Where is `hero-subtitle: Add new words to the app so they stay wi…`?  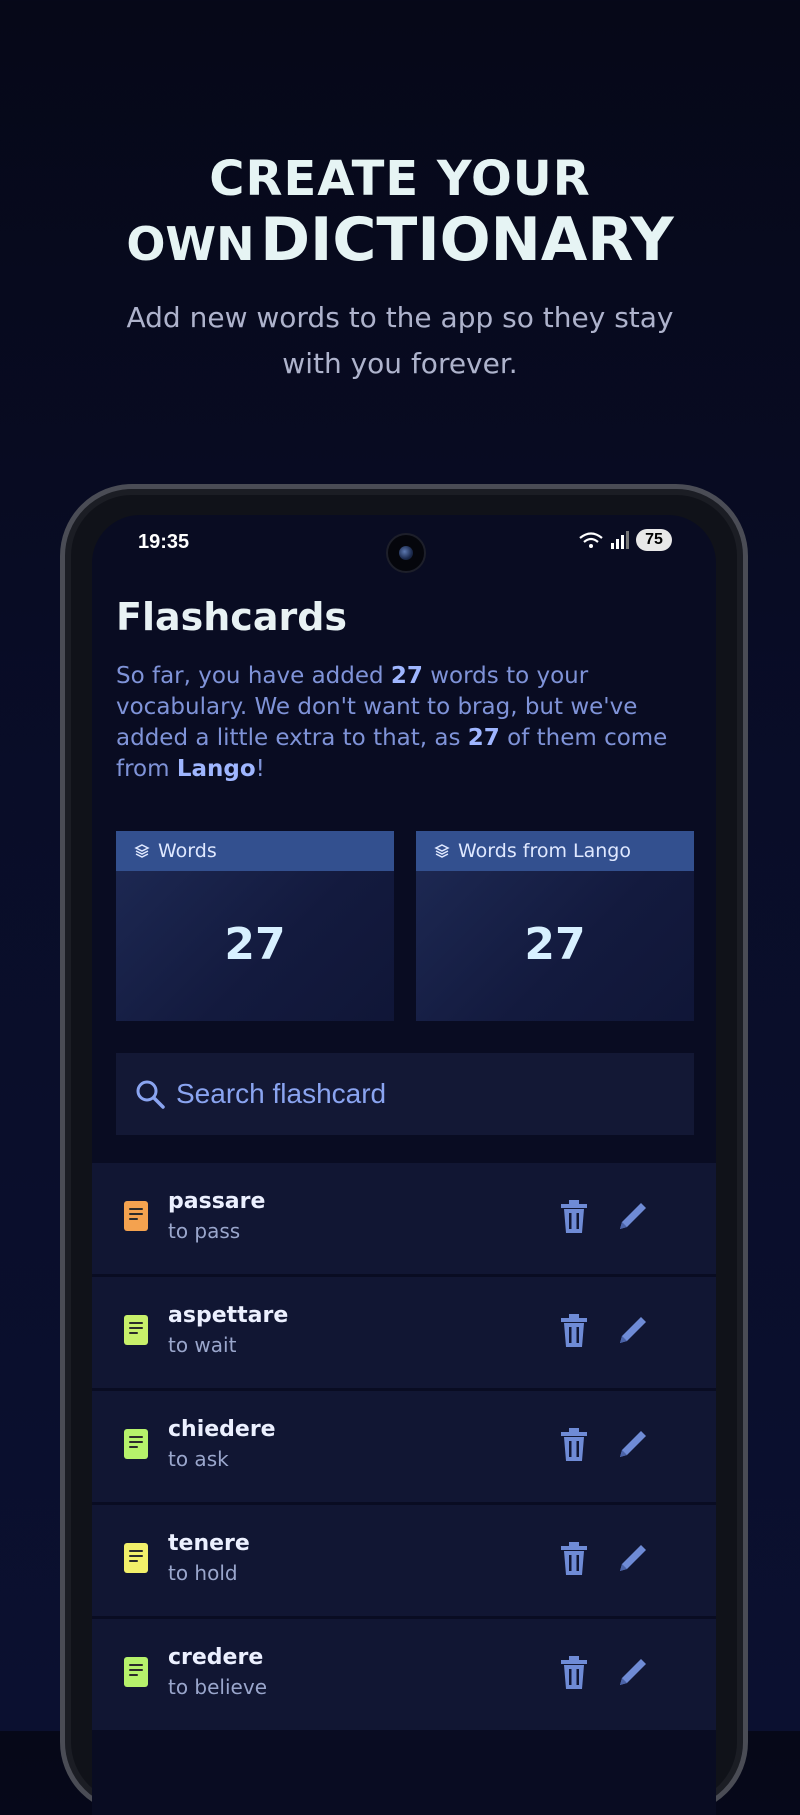
hero-subtitle: Add new words to the app so they stay wi… is located at coordinates (400, 340).